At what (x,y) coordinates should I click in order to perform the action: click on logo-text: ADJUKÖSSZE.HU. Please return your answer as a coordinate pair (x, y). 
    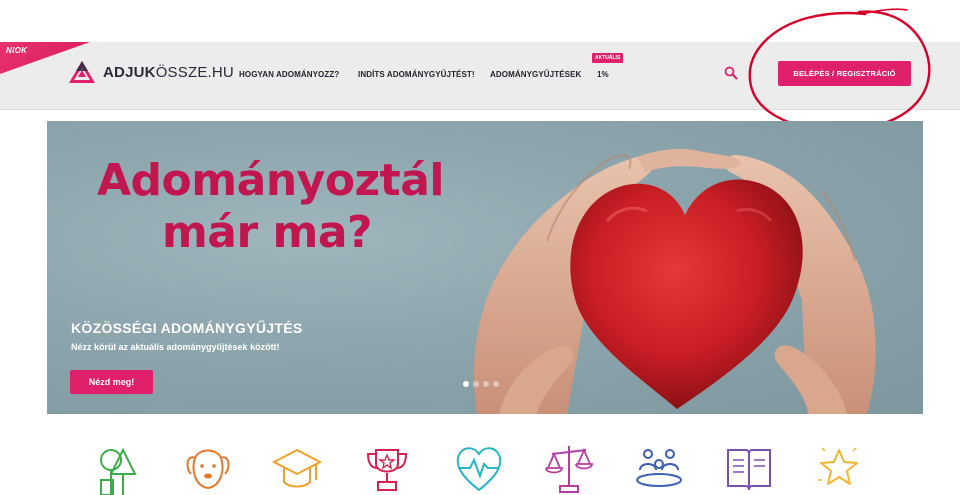
    Looking at the image, I should click on (168, 72).